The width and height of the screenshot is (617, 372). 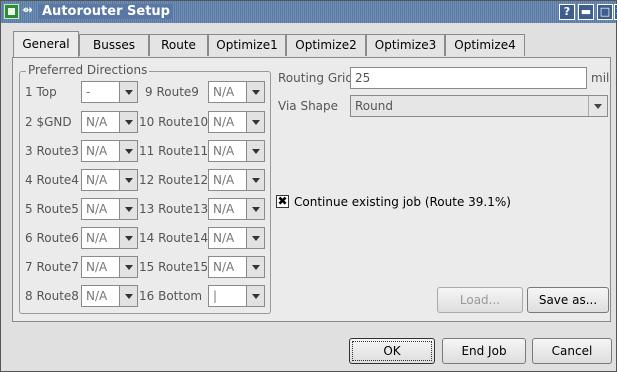 I want to click on via-shape-select: Round, so click(x=479, y=106).